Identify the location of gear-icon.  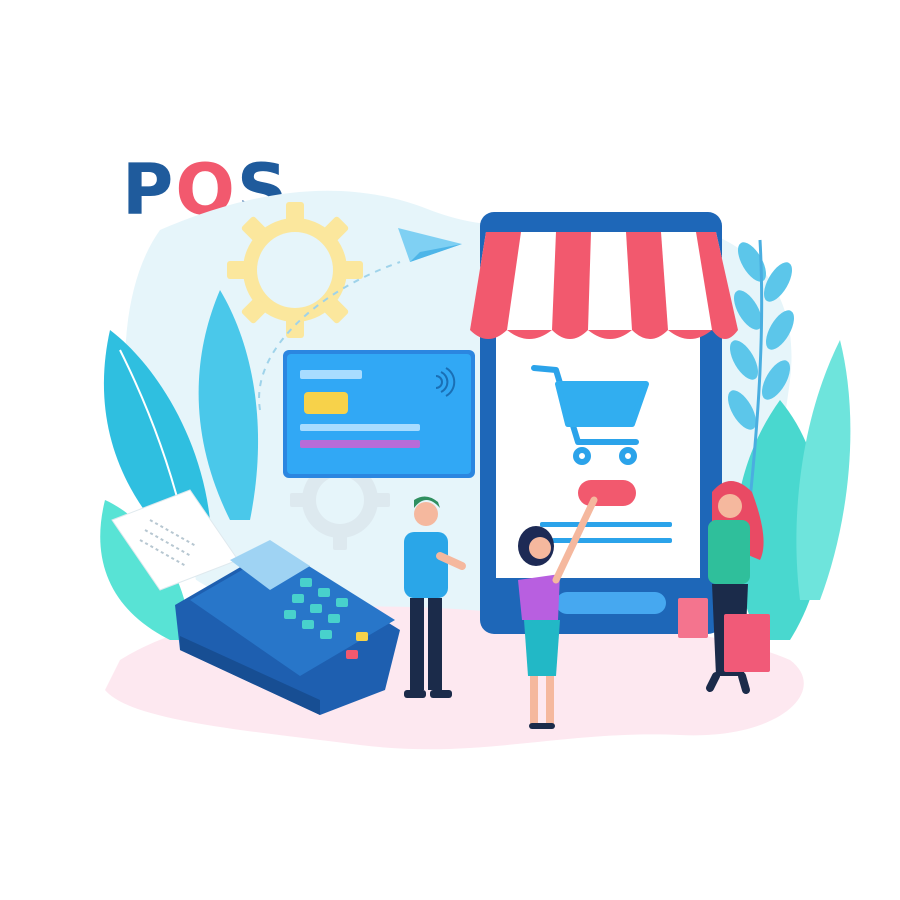
(295, 270).